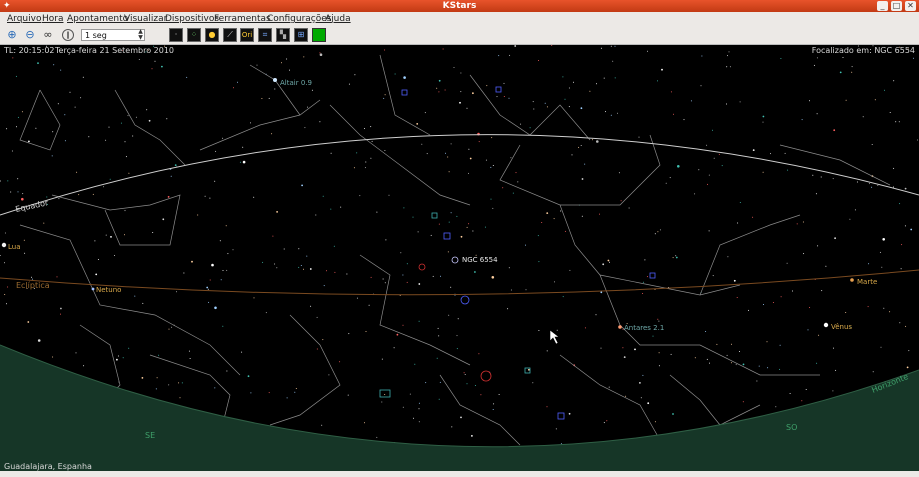 This screenshot has width=919, height=477. Describe the element at coordinates (194, 35) in the screenshot. I see `deep-sky-toggle-icon: ⁘` at that location.